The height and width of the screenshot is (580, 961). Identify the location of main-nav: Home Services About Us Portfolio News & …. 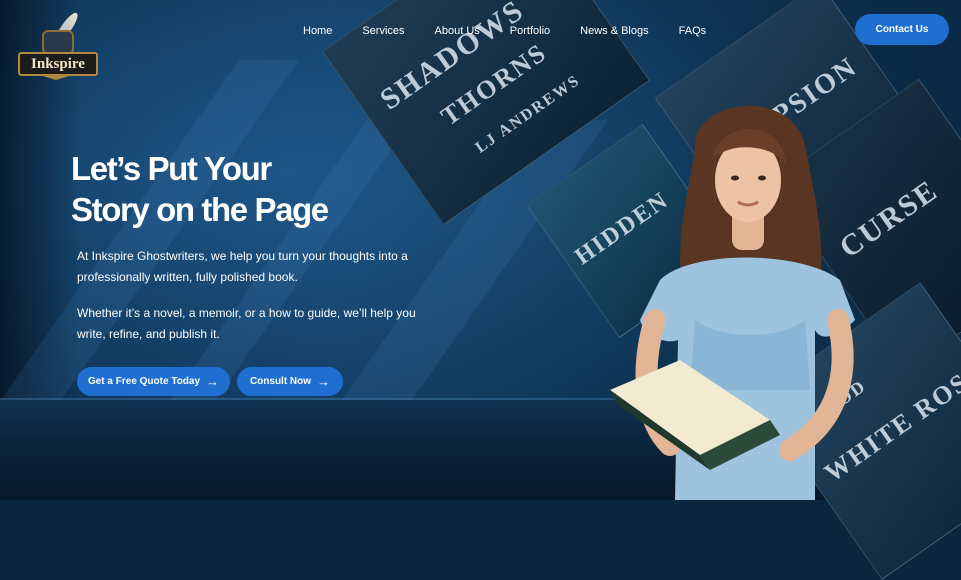
(504, 31).